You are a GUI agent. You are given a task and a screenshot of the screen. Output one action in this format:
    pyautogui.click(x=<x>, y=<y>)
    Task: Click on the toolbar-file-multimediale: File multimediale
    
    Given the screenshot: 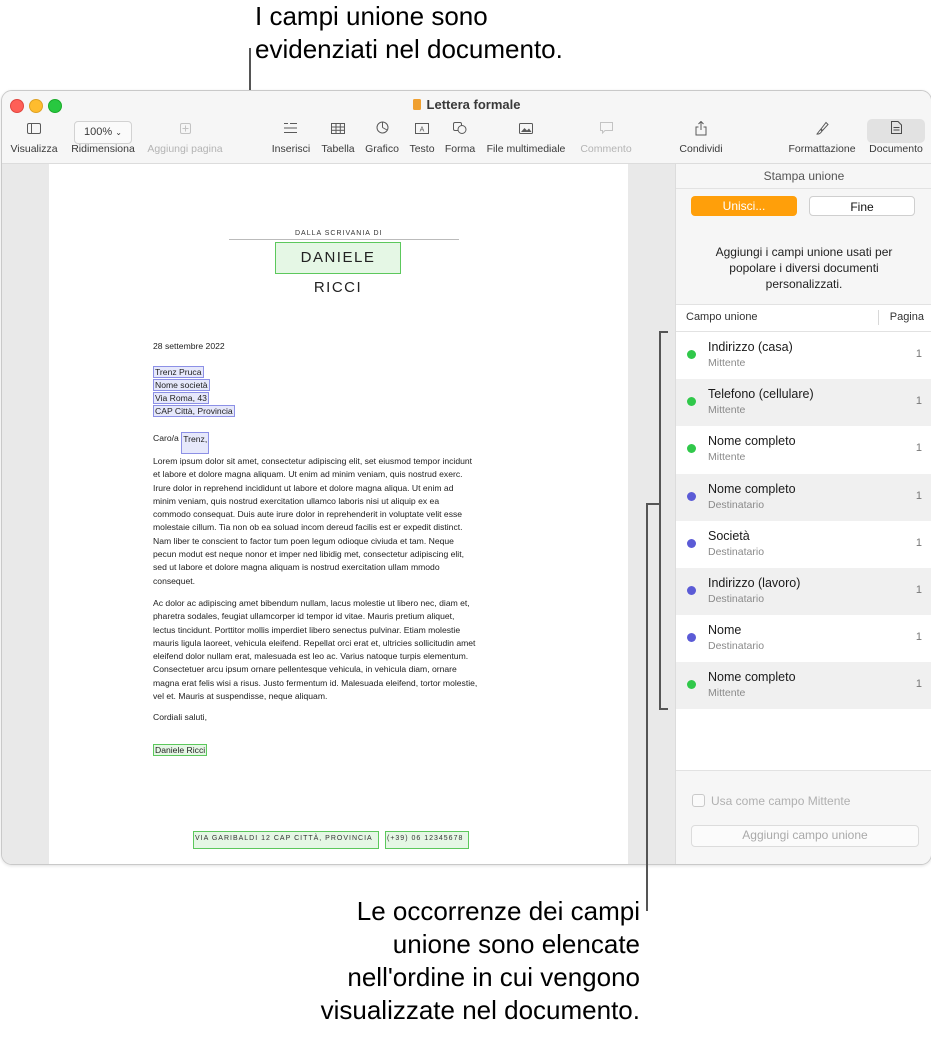 What is the action you would take?
    pyautogui.click(x=526, y=138)
    